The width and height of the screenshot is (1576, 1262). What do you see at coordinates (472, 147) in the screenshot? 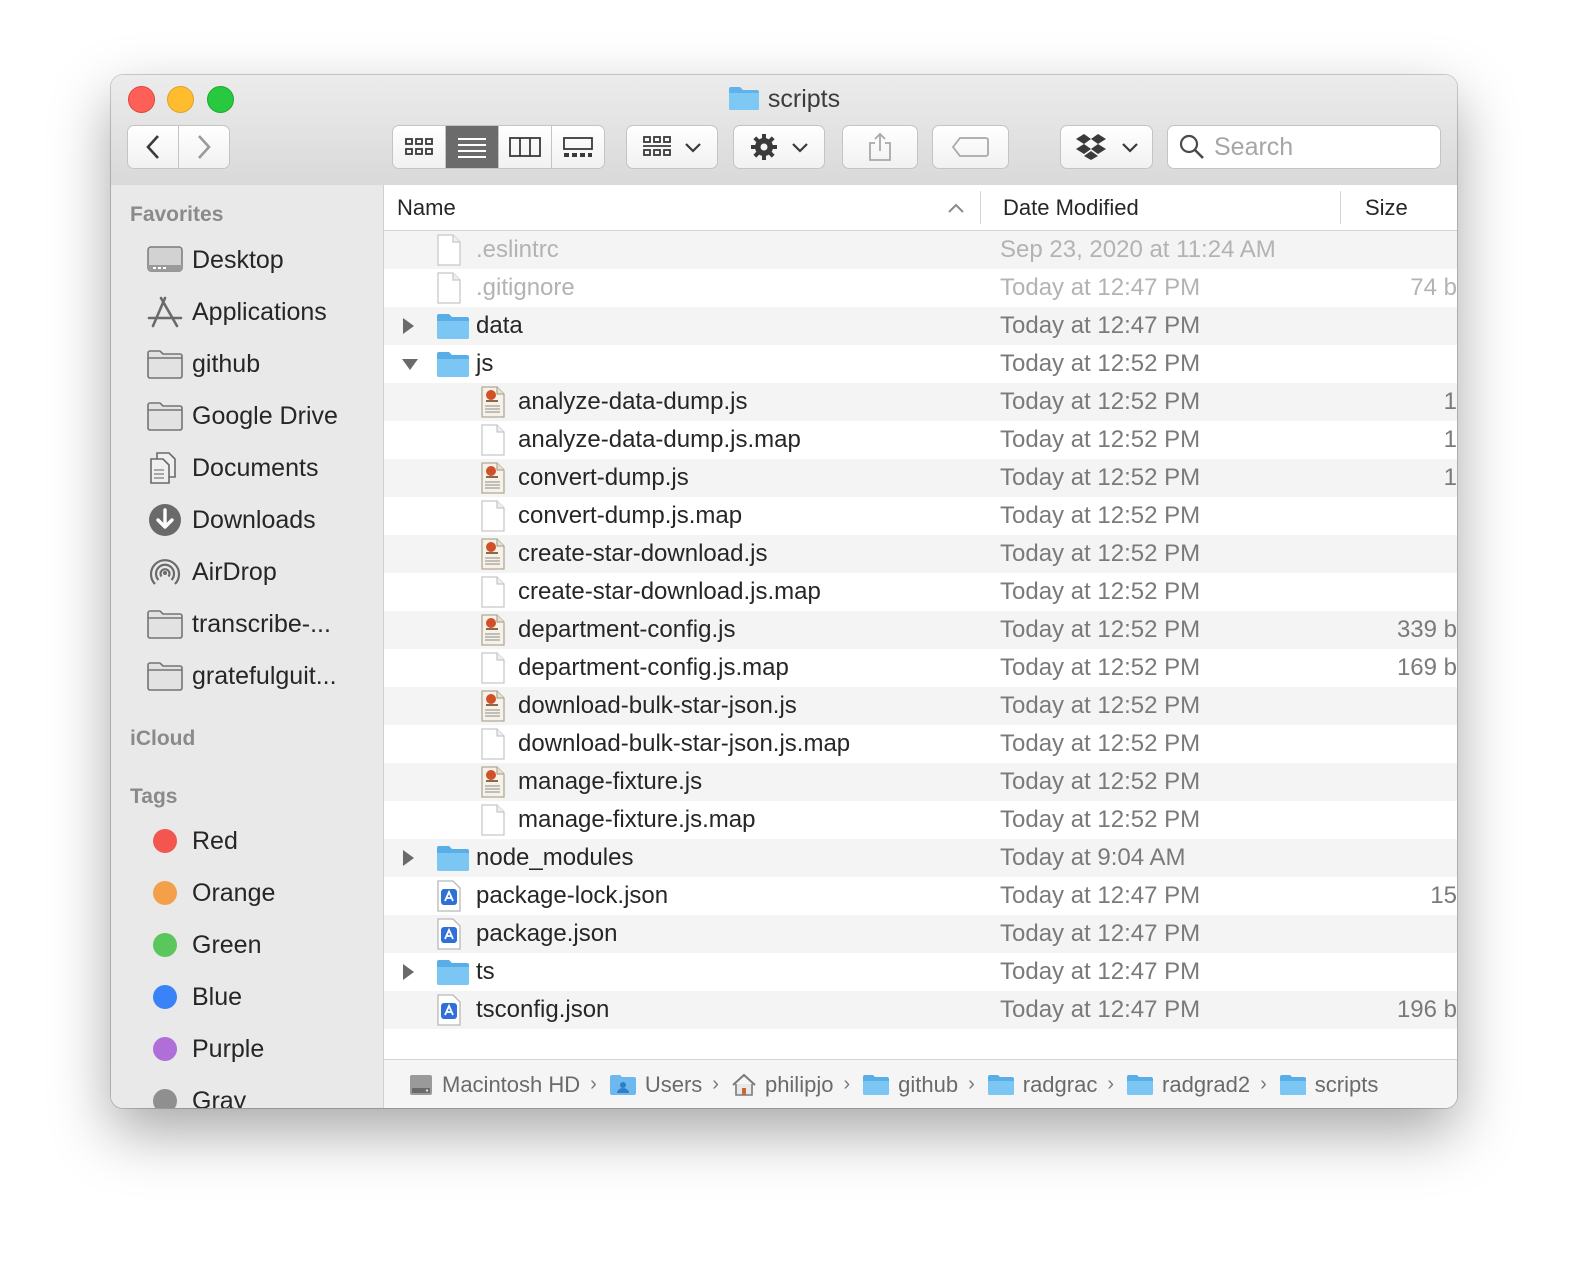
I see `list-view-button` at bounding box center [472, 147].